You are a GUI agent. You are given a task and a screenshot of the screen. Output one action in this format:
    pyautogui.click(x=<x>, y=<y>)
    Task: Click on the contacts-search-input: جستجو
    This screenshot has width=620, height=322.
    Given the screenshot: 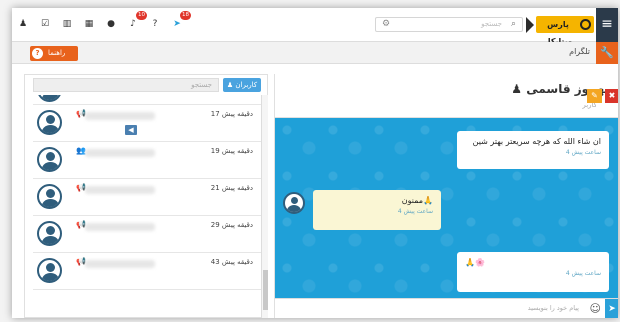 What is the action you would take?
    pyautogui.click(x=126, y=85)
    